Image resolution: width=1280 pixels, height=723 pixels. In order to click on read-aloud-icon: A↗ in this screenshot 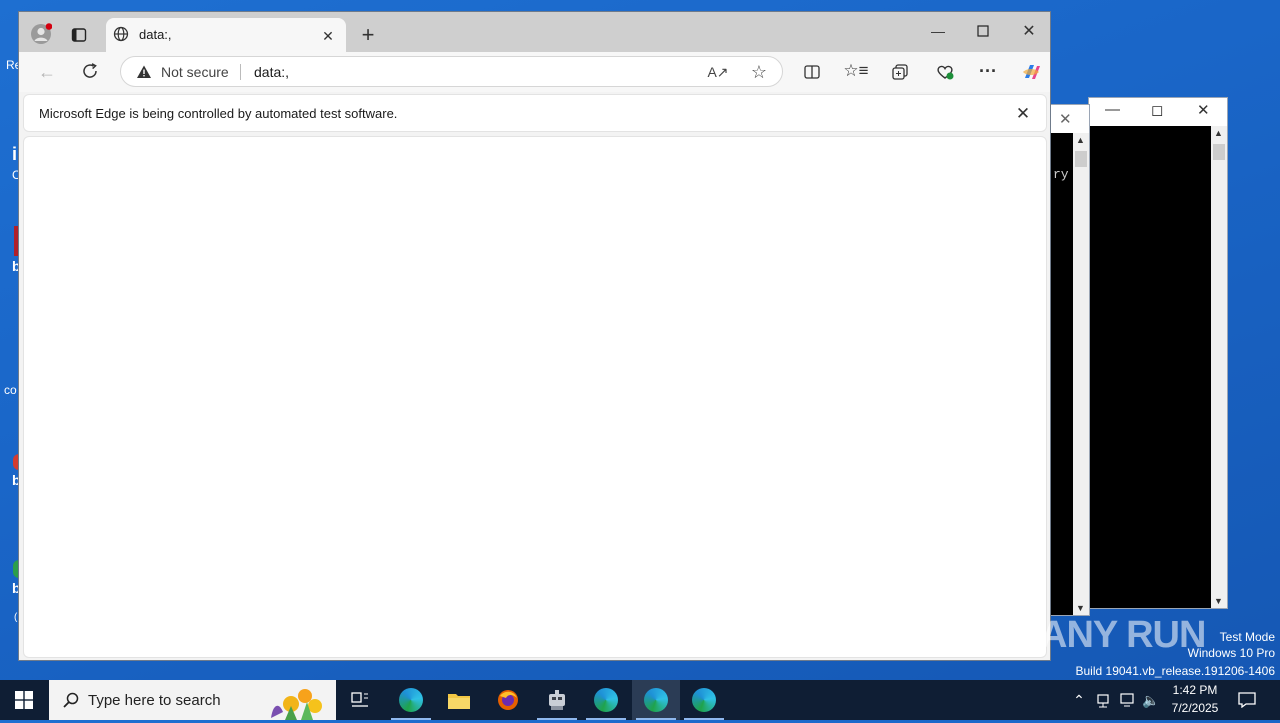, I will do `click(718, 72)`.